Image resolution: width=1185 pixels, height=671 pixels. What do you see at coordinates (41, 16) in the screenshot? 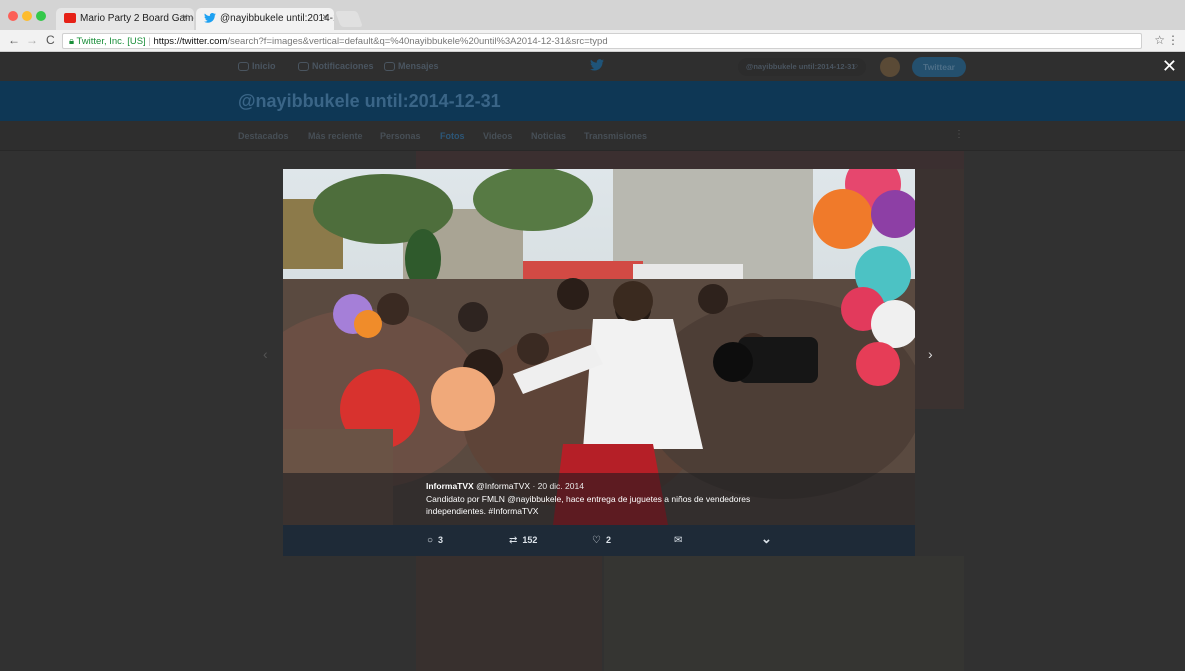
I see `window-maximize-button` at bounding box center [41, 16].